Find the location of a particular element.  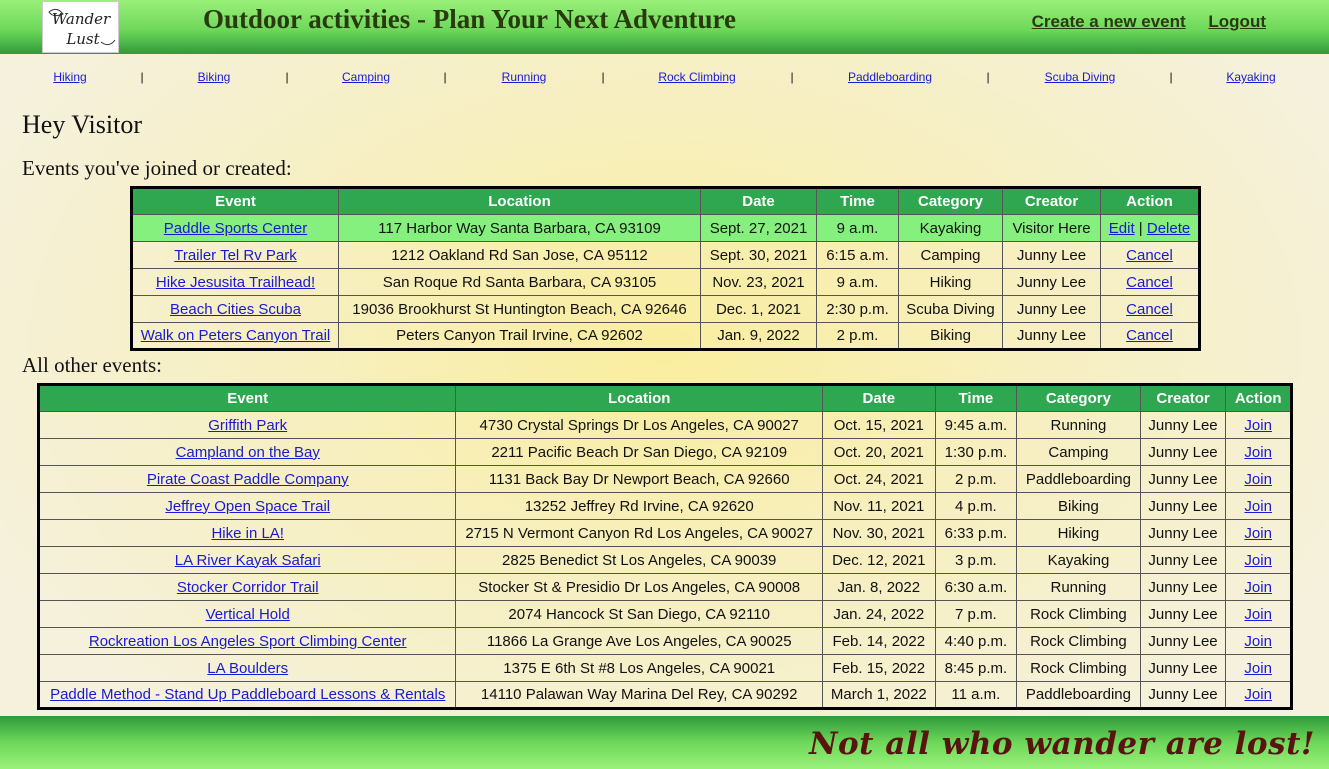

event-link: Campland on the Bay is located at coordinates (248, 452).